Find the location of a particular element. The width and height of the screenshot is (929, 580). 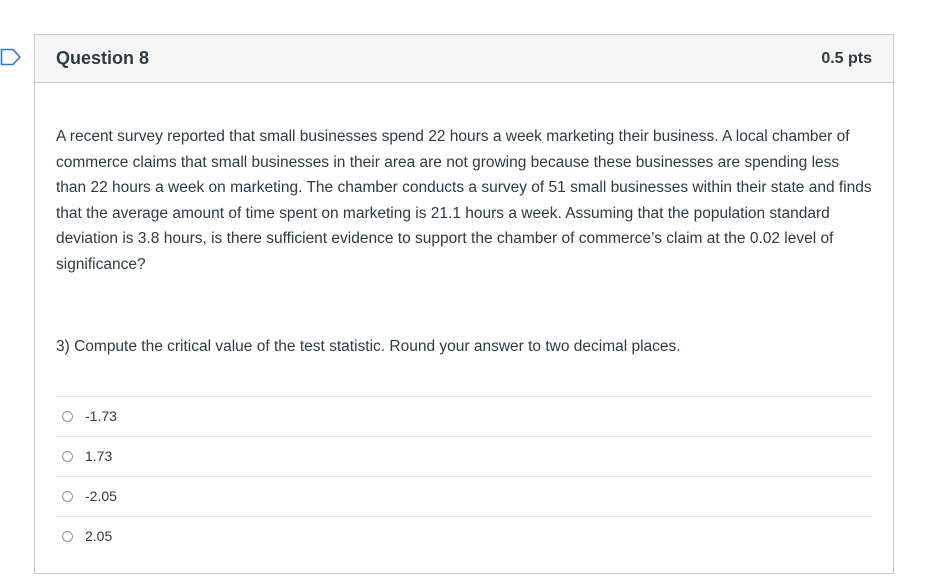

answer-option-1: -1.73 is located at coordinates (464, 417).